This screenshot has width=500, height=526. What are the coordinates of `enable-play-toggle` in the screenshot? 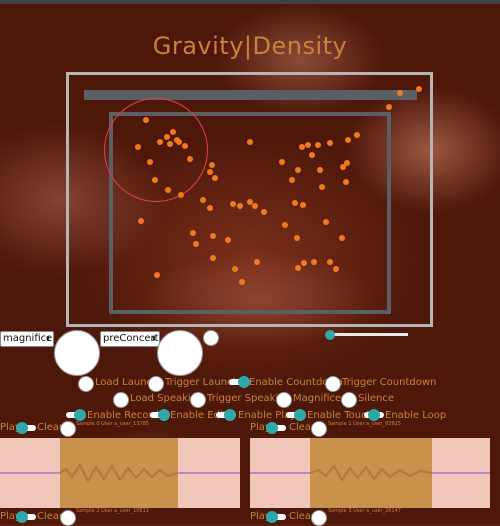 It's located at (226, 415).